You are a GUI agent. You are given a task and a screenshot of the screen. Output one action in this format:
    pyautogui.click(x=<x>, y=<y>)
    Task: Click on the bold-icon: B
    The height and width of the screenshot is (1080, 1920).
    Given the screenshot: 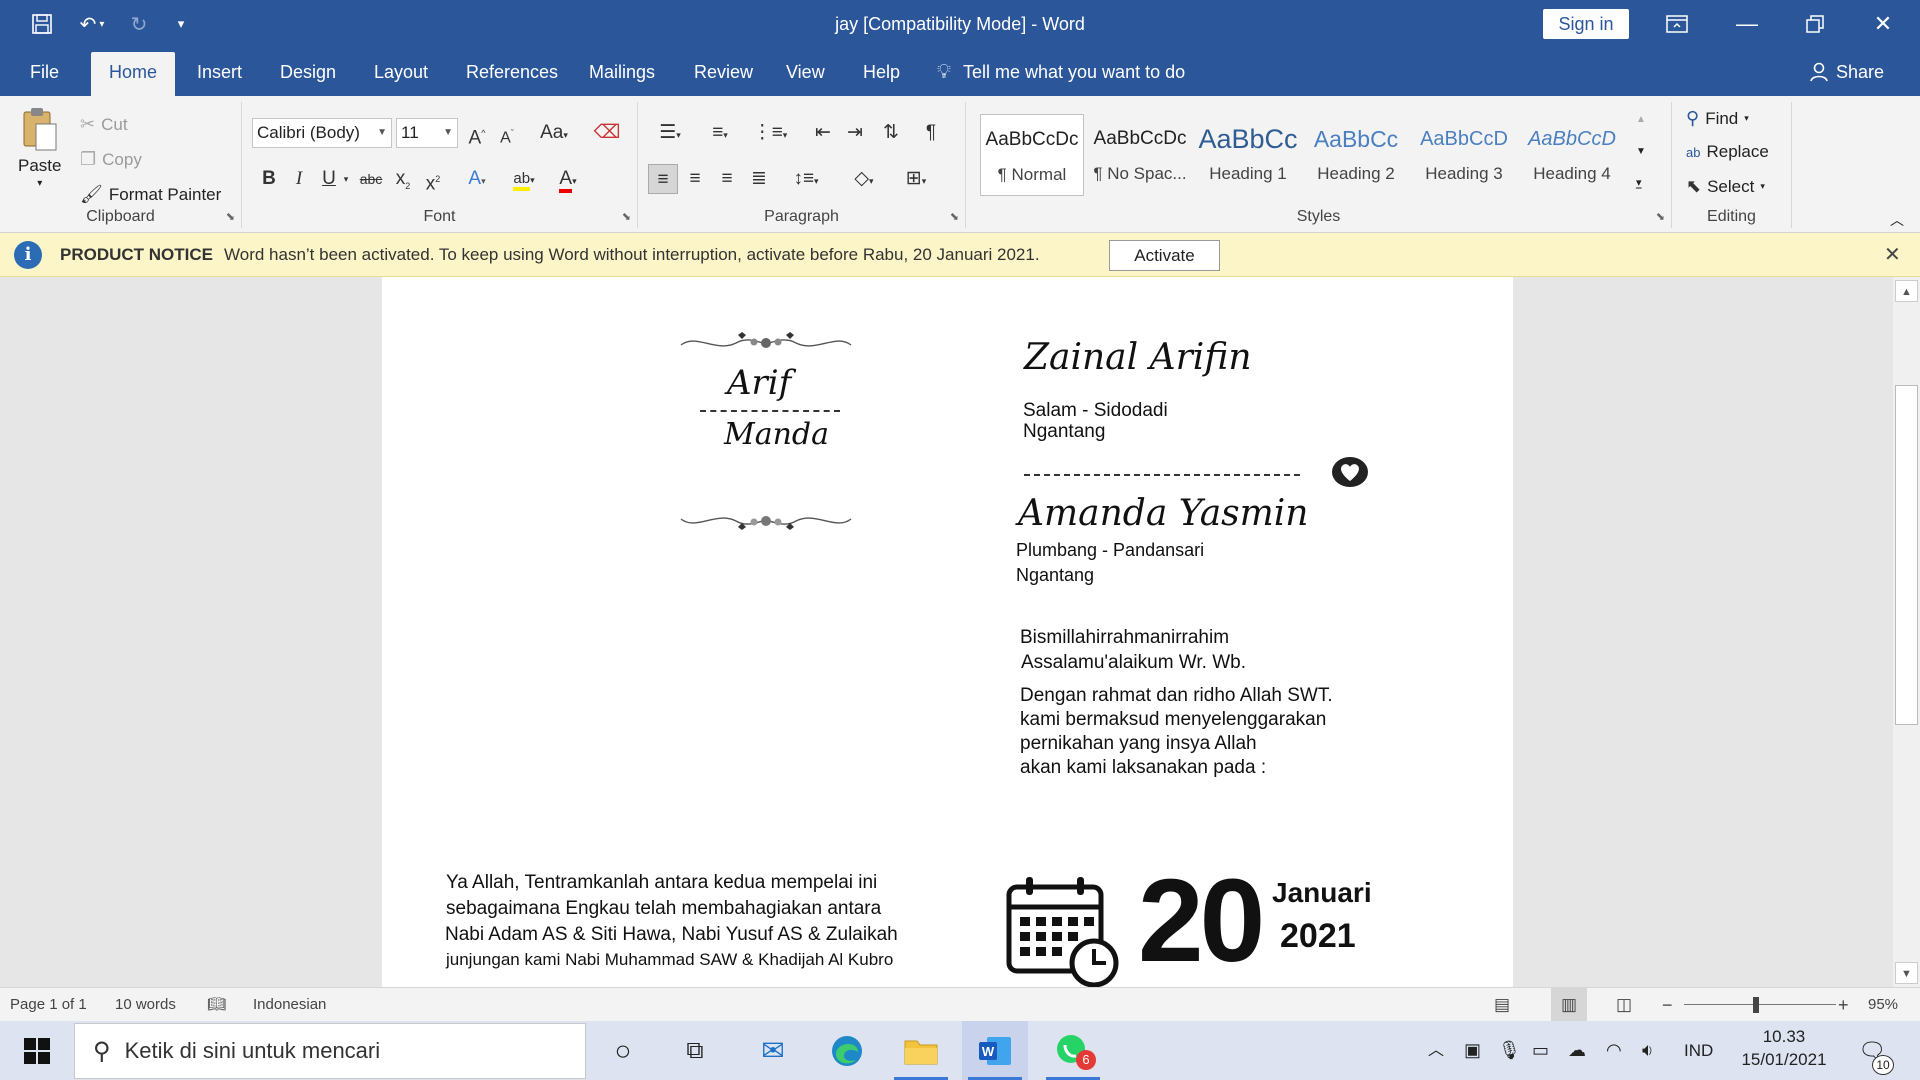 What is the action you would take?
    pyautogui.click(x=269, y=179)
    